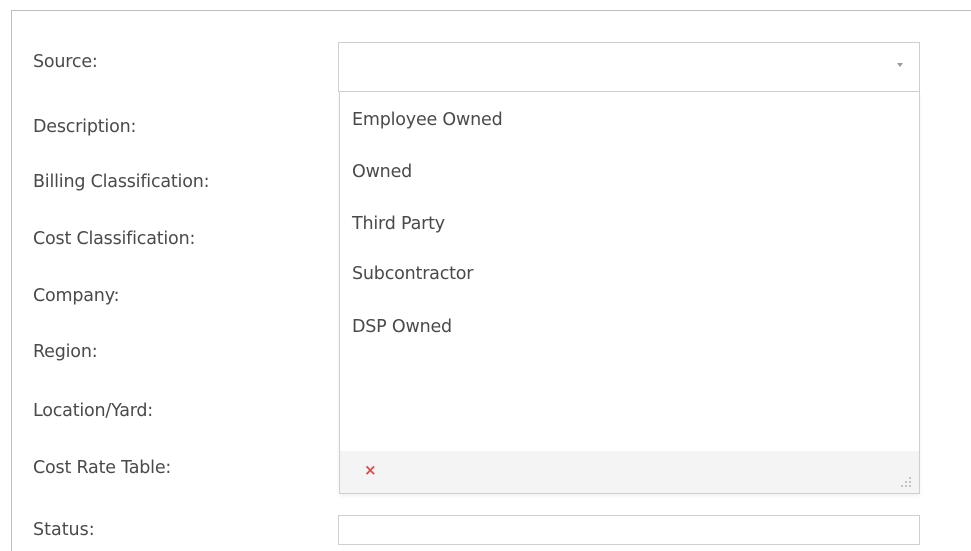 The width and height of the screenshot is (971, 551). What do you see at coordinates (427, 120) in the screenshot?
I see `option-employee-owned: Employee Owned` at bounding box center [427, 120].